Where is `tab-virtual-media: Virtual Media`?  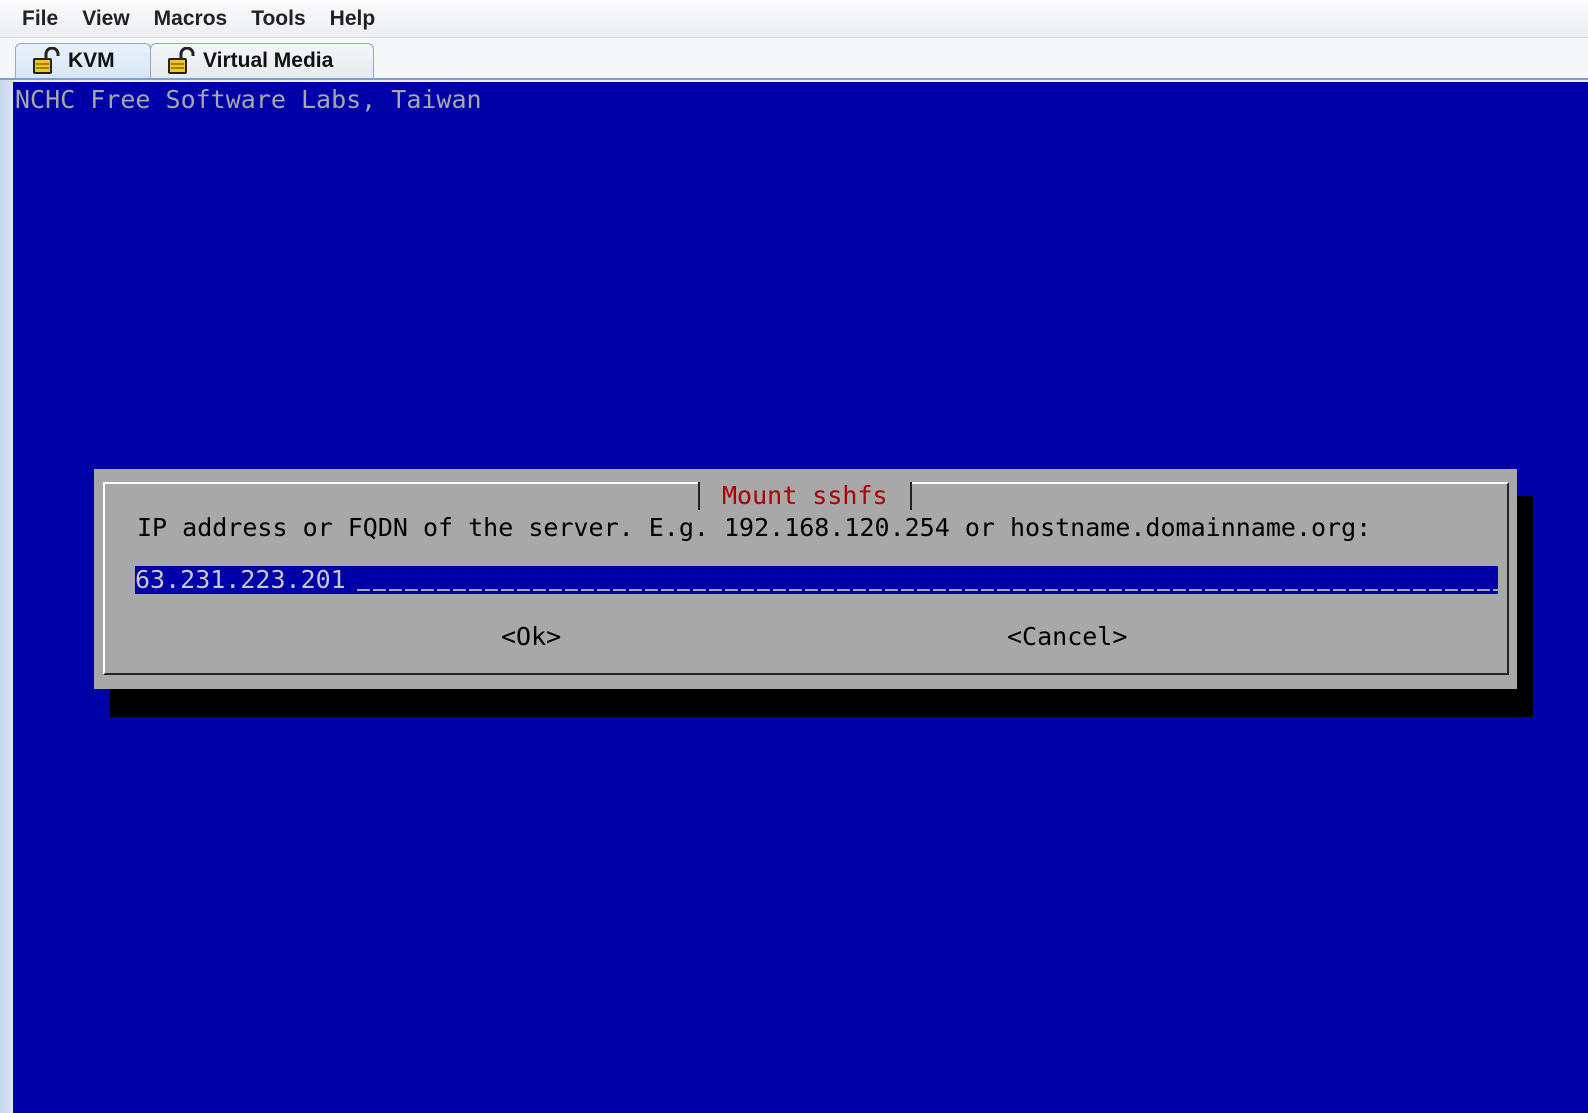 tab-virtual-media: Virtual Media is located at coordinates (262, 60).